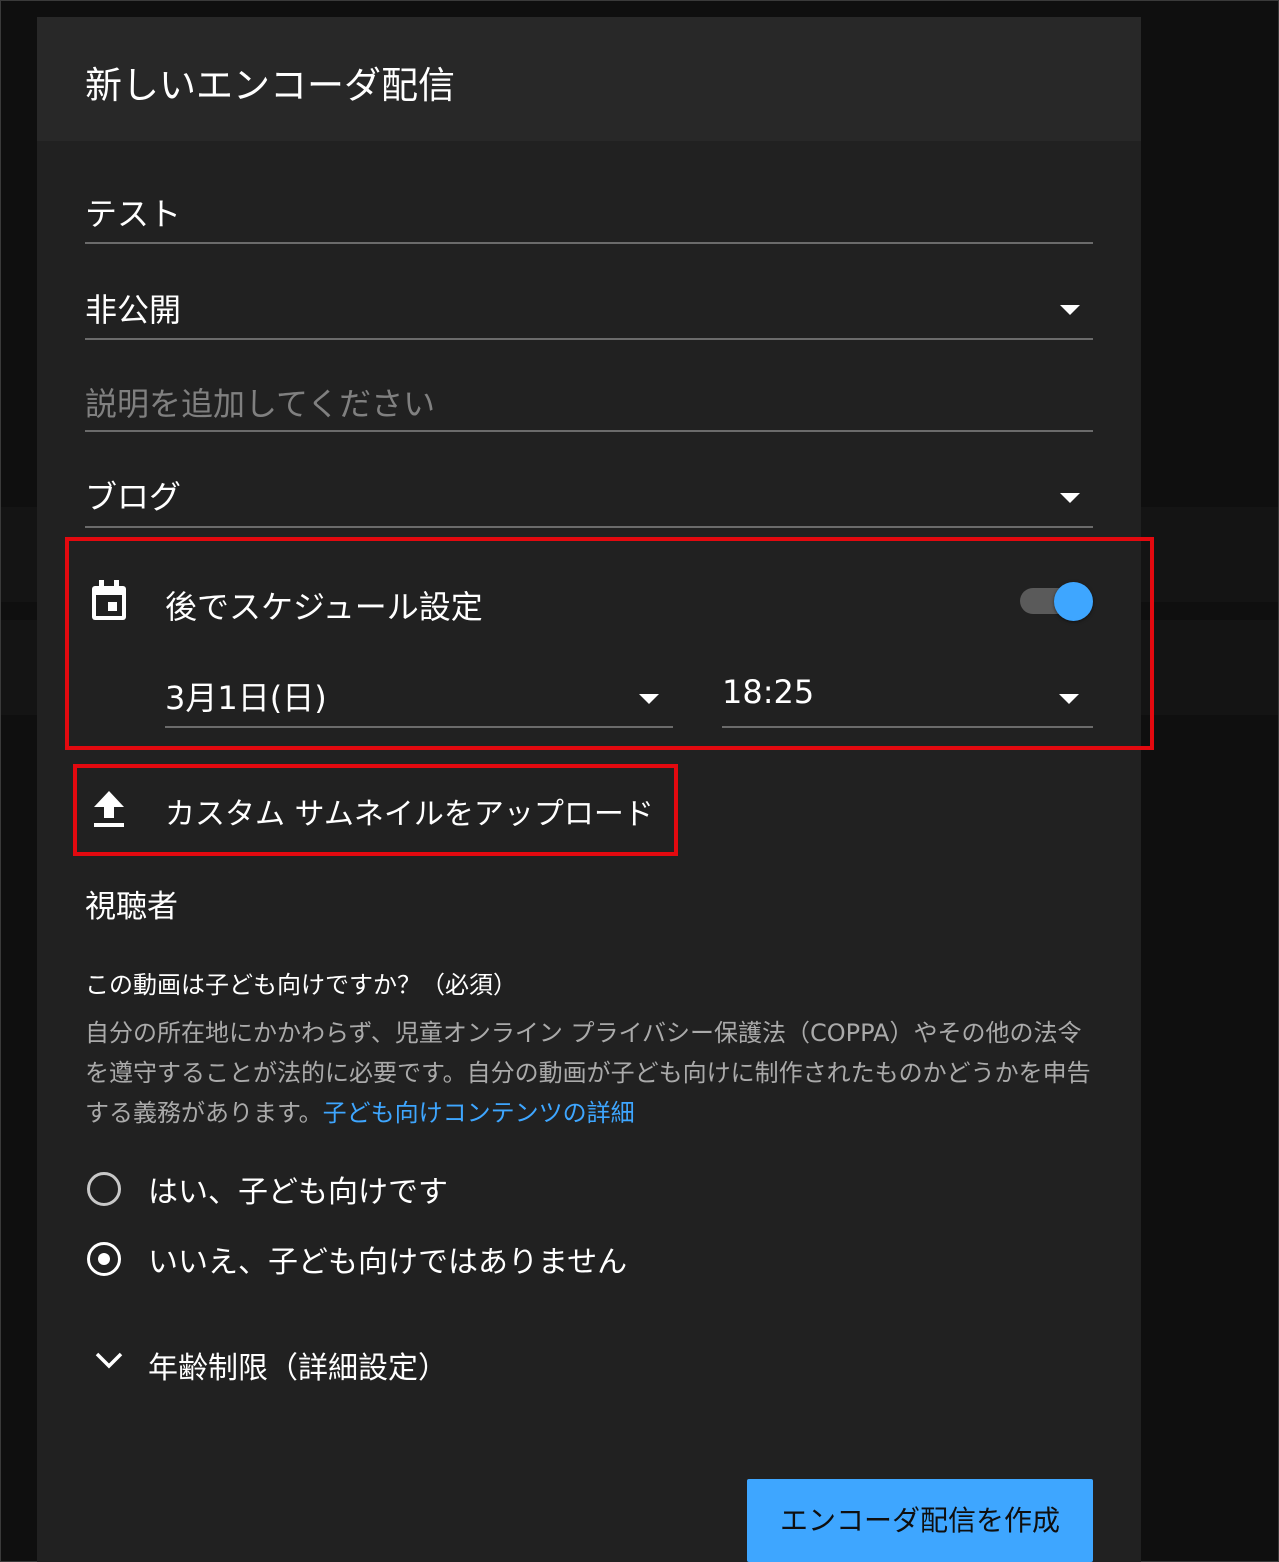 Image resolution: width=1279 pixels, height=1562 pixels. What do you see at coordinates (109, 1361) in the screenshot?
I see `chevron-down-icon` at bounding box center [109, 1361].